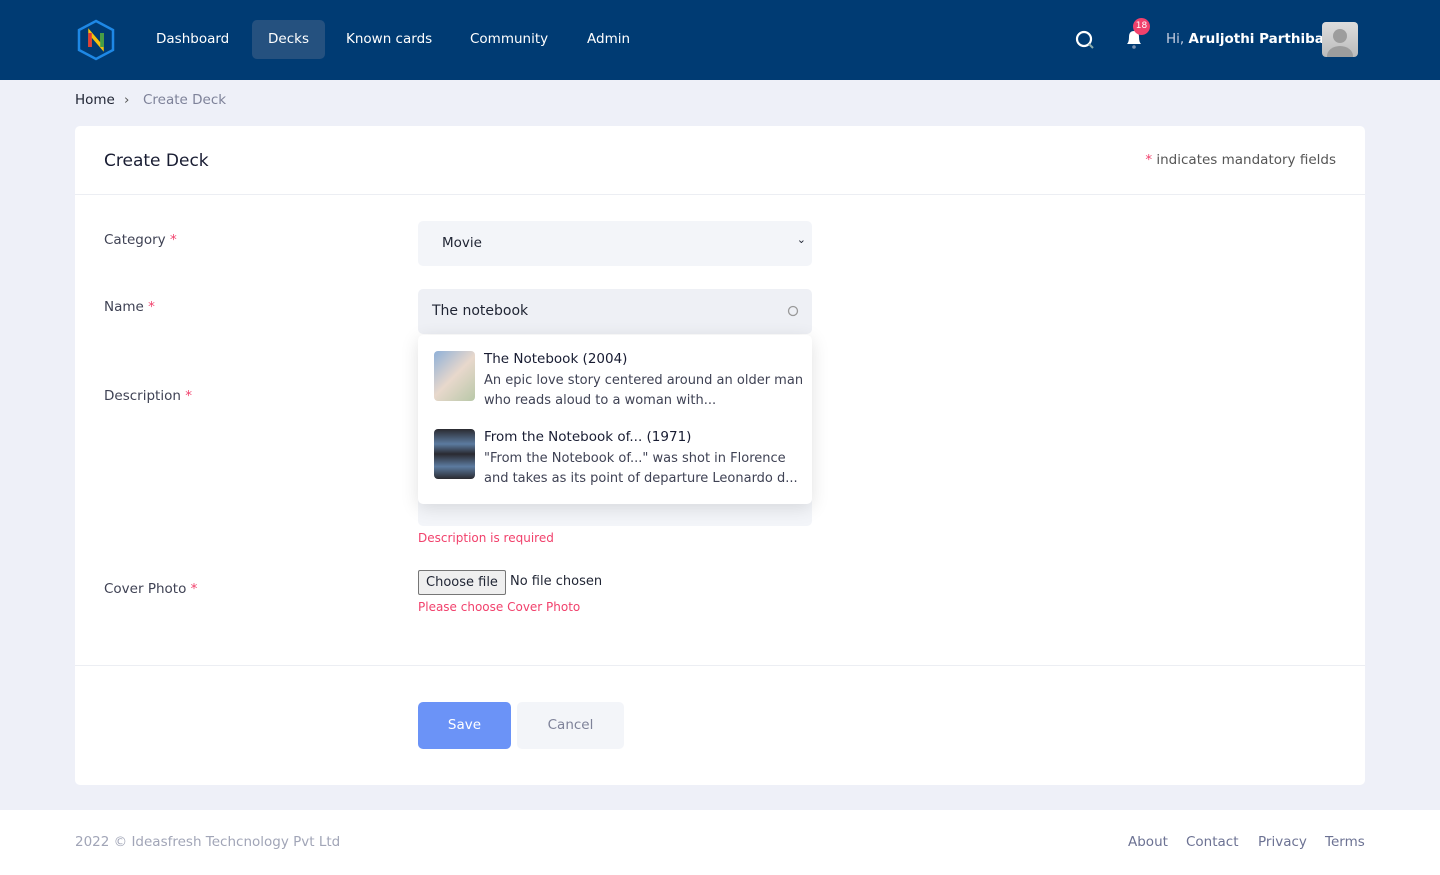  I want to click on choose-file-button: Choose file, so click(462, 582).